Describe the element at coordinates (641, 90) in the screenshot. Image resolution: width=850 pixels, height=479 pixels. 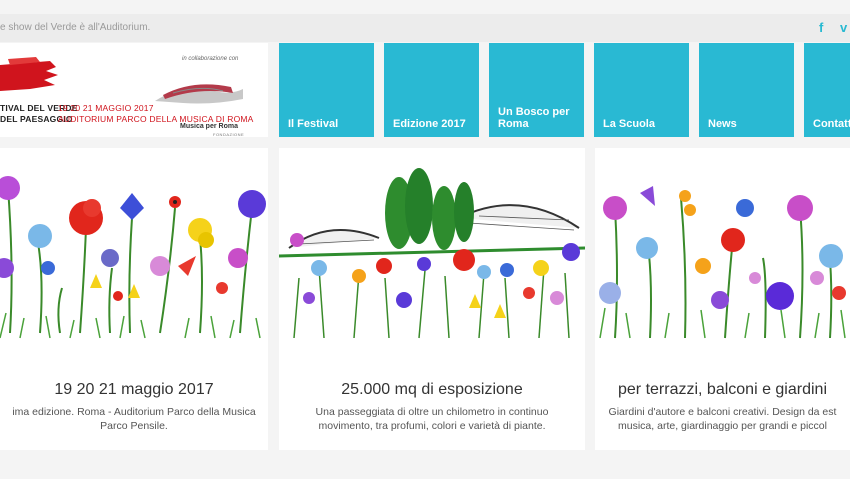
I see `nav-tile-la-scuola: La Scuola` at that location.